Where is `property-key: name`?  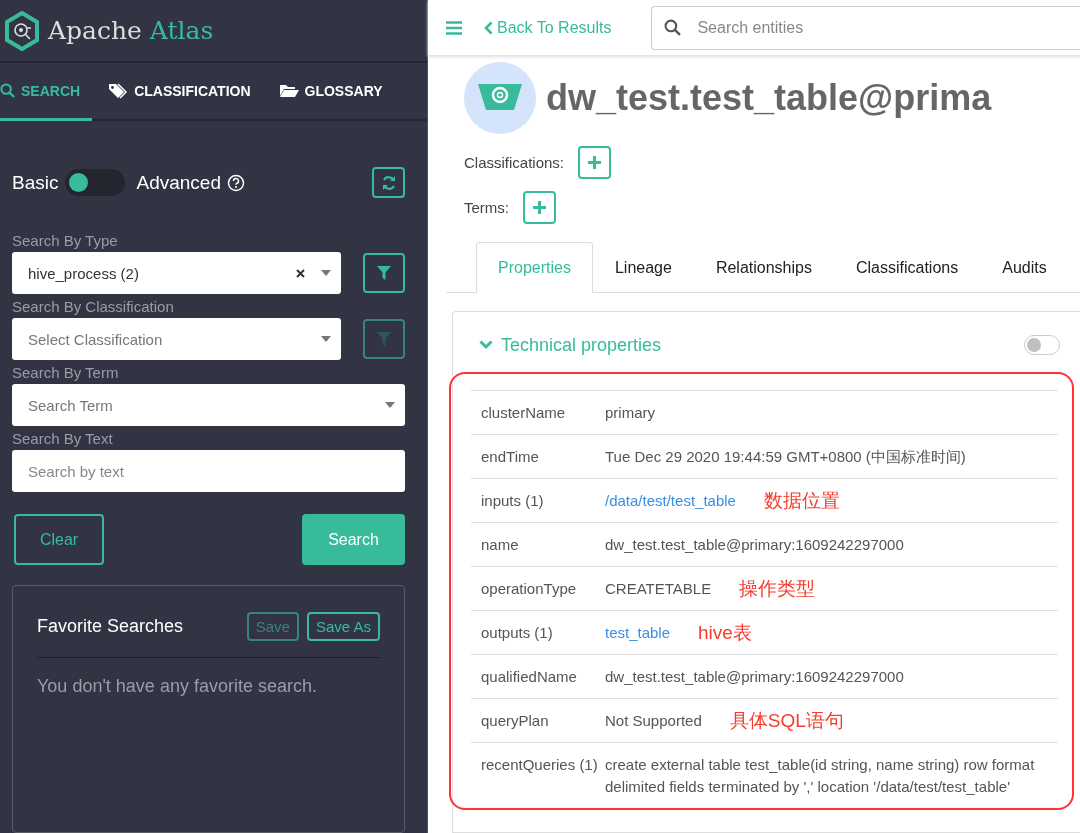
property-key: name is located at coordinates (543, 545).